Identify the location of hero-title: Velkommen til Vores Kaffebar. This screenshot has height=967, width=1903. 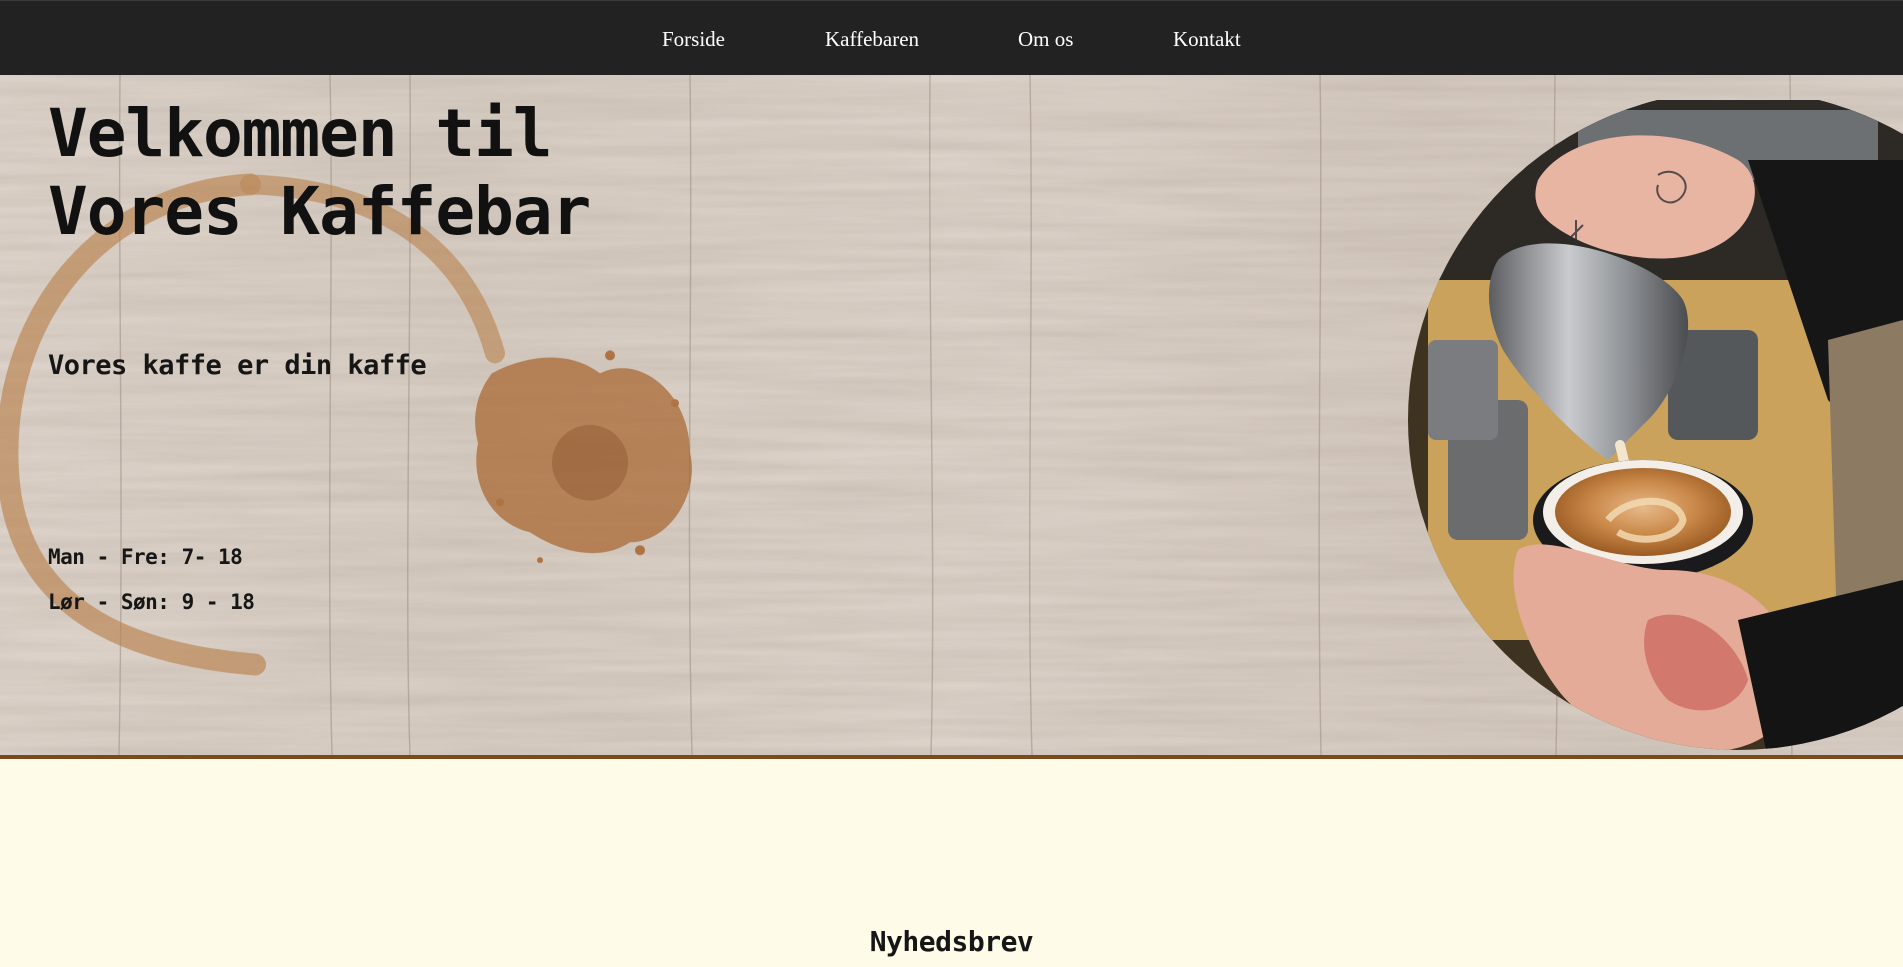
(358, 173).